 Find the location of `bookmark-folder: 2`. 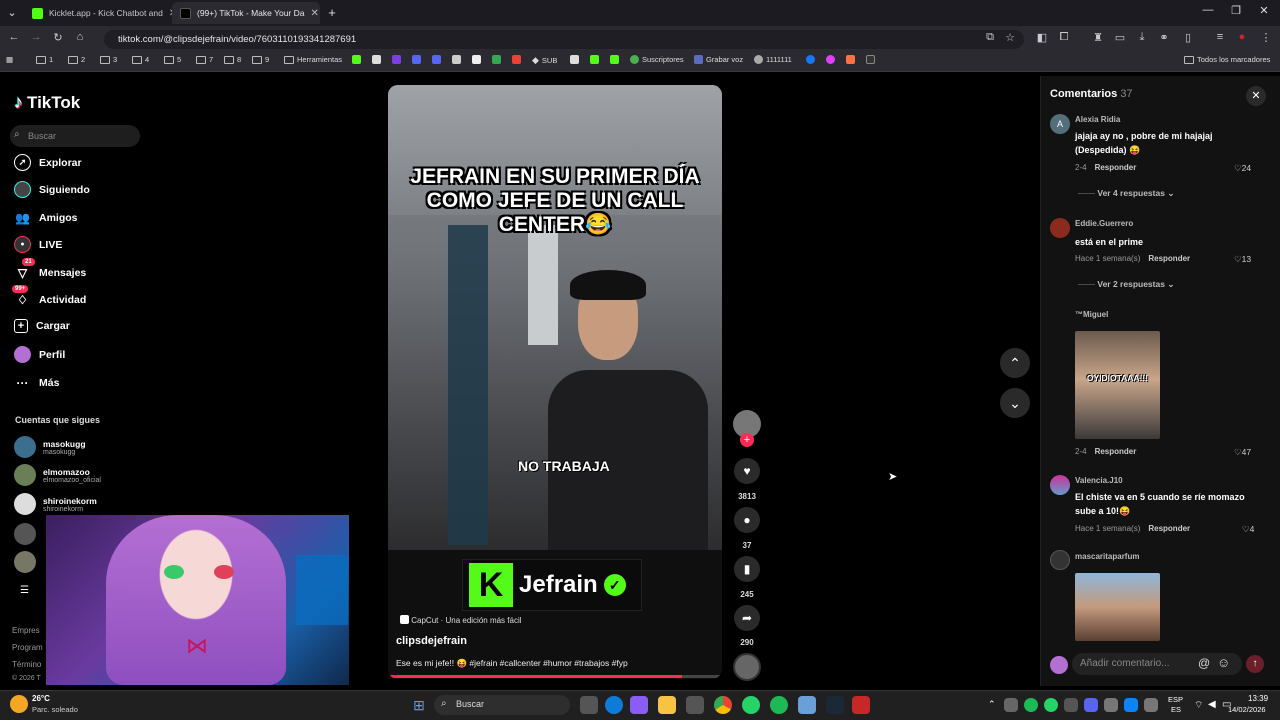

bookmark-folder: 2 is located at coordinates (76, 59).